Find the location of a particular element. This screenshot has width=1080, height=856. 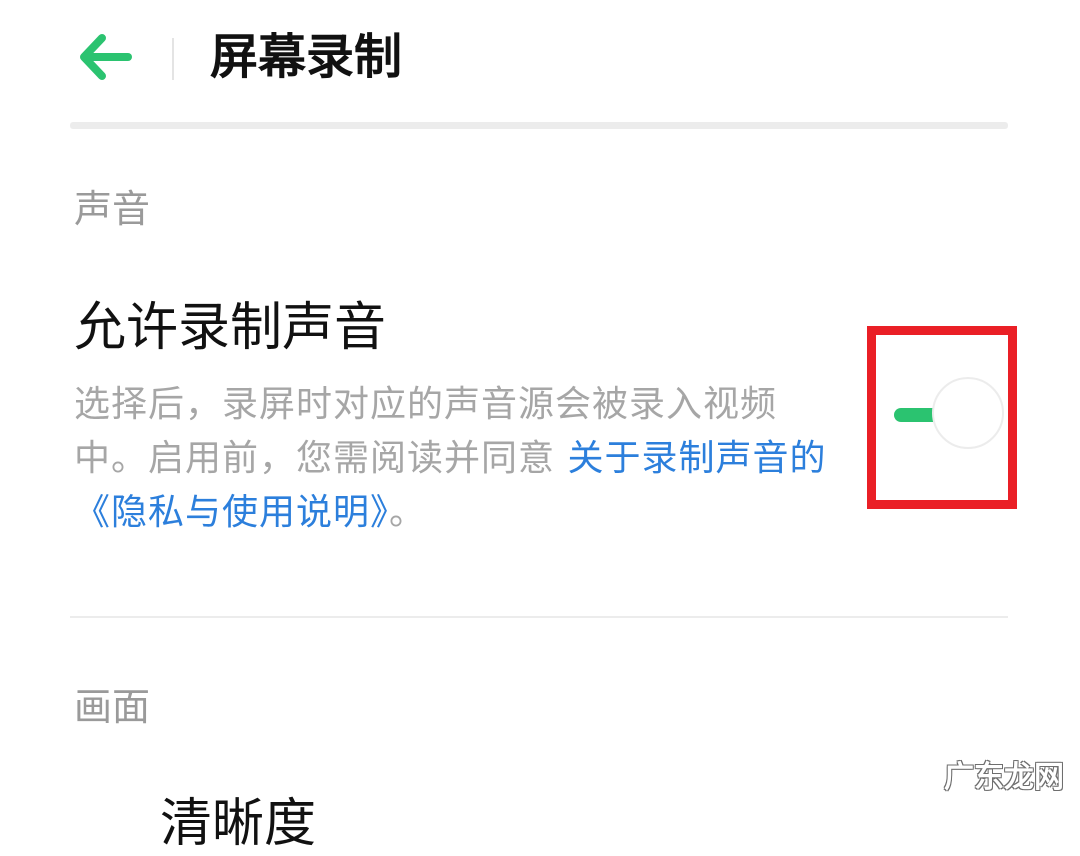

section-header-picture: 画面 is located at coordinates (112, 707).